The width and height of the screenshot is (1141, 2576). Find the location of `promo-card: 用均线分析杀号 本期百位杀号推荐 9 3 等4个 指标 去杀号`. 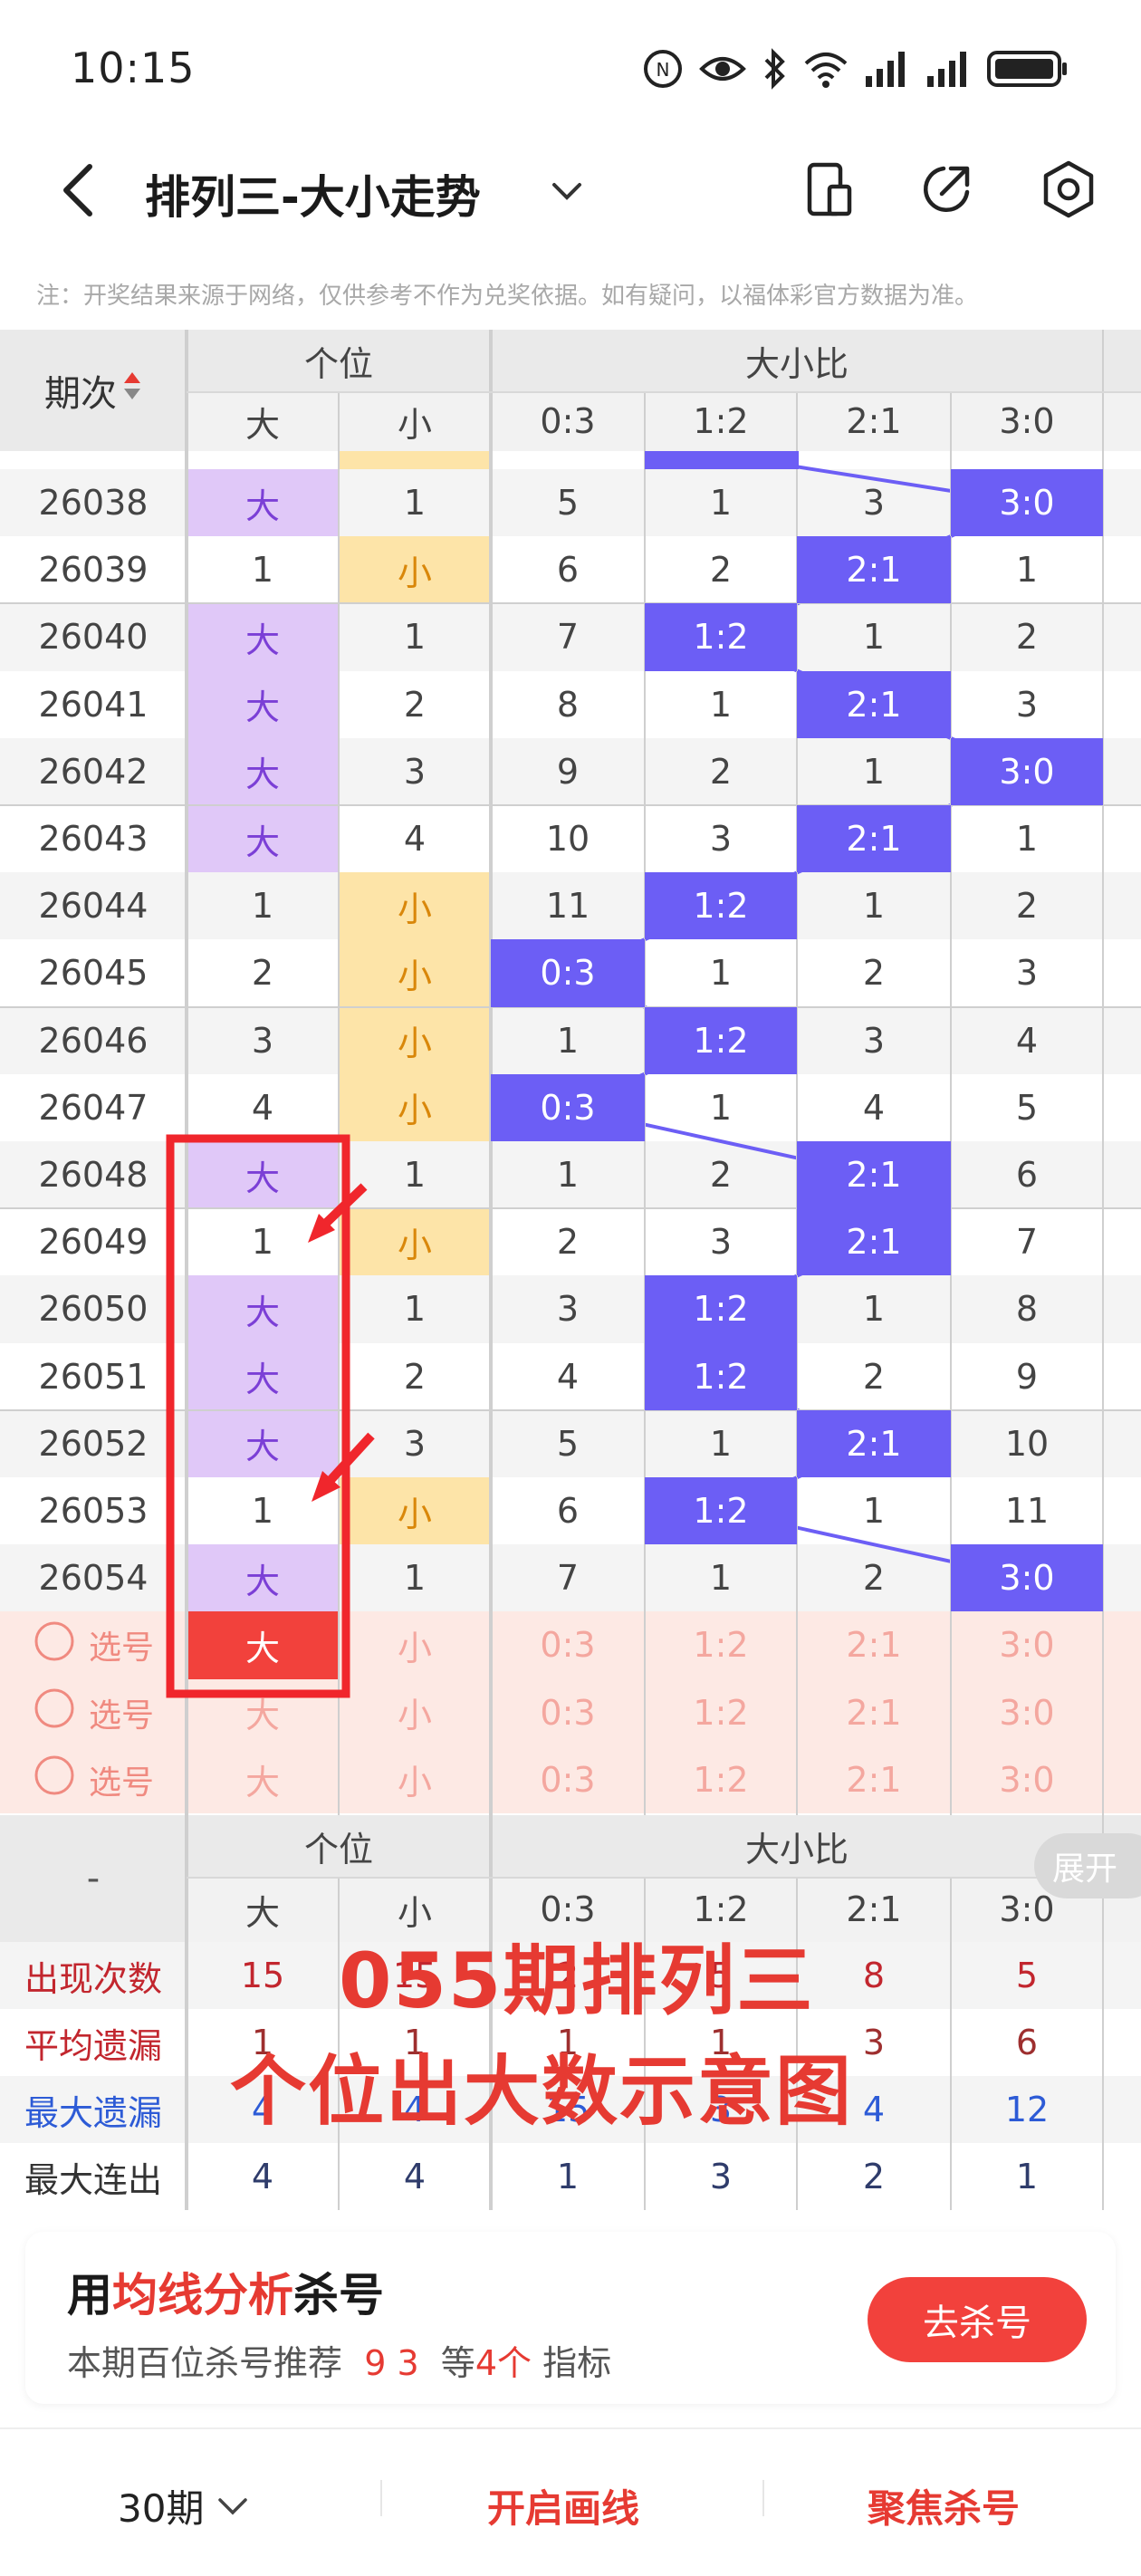

promo-card: 用均线分析杀号 本期百位杀号推荐 9 3 等4个 指标 去杀号 is located at coordinates (570, 2318).